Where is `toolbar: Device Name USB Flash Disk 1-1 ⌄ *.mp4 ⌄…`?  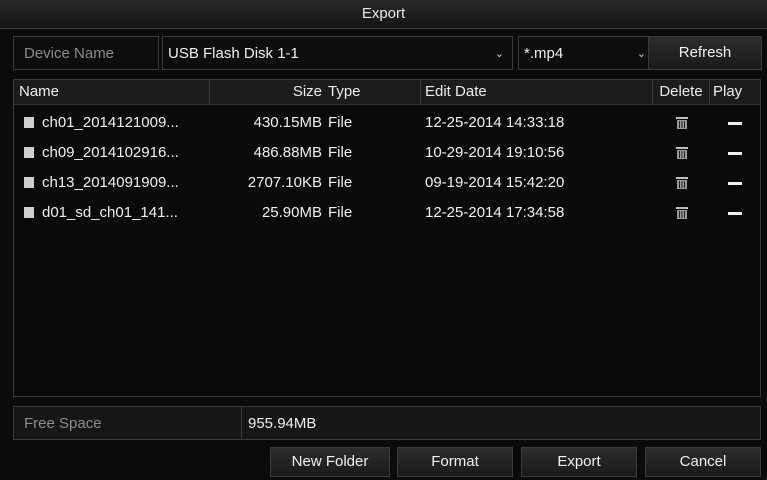
toolbar: Device Name USB Flash Disk 1-1 ⌄ *.mp4 ⌄… is located at coordinates (387, 54).